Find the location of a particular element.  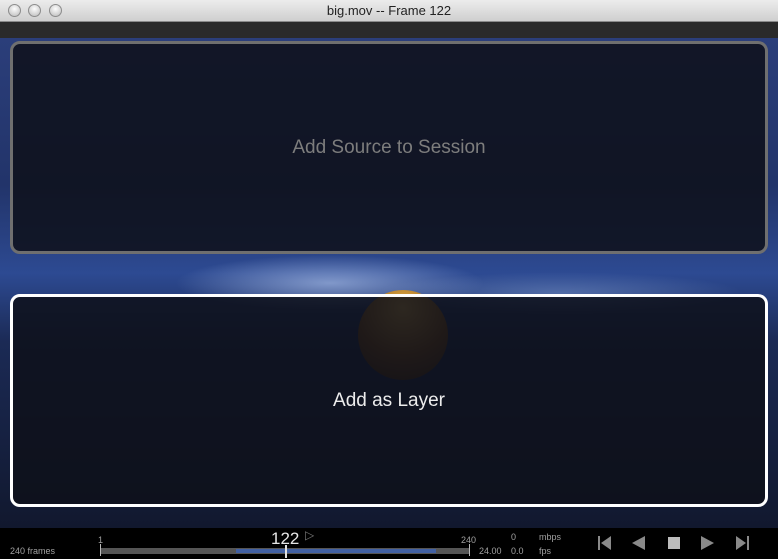

timeline-playhead is located at coordinates (286, 551).